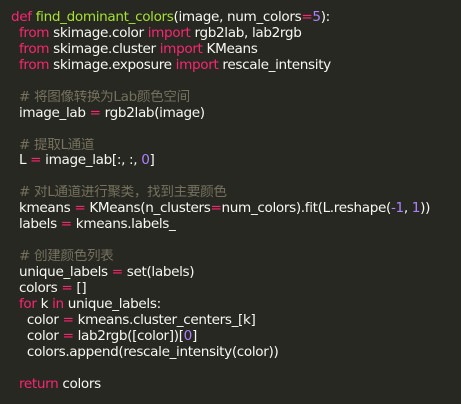  What do you see at coordinates (21, 17) in the screenshot?
I see `keyword-token: def` at bounding box center [21, 17].